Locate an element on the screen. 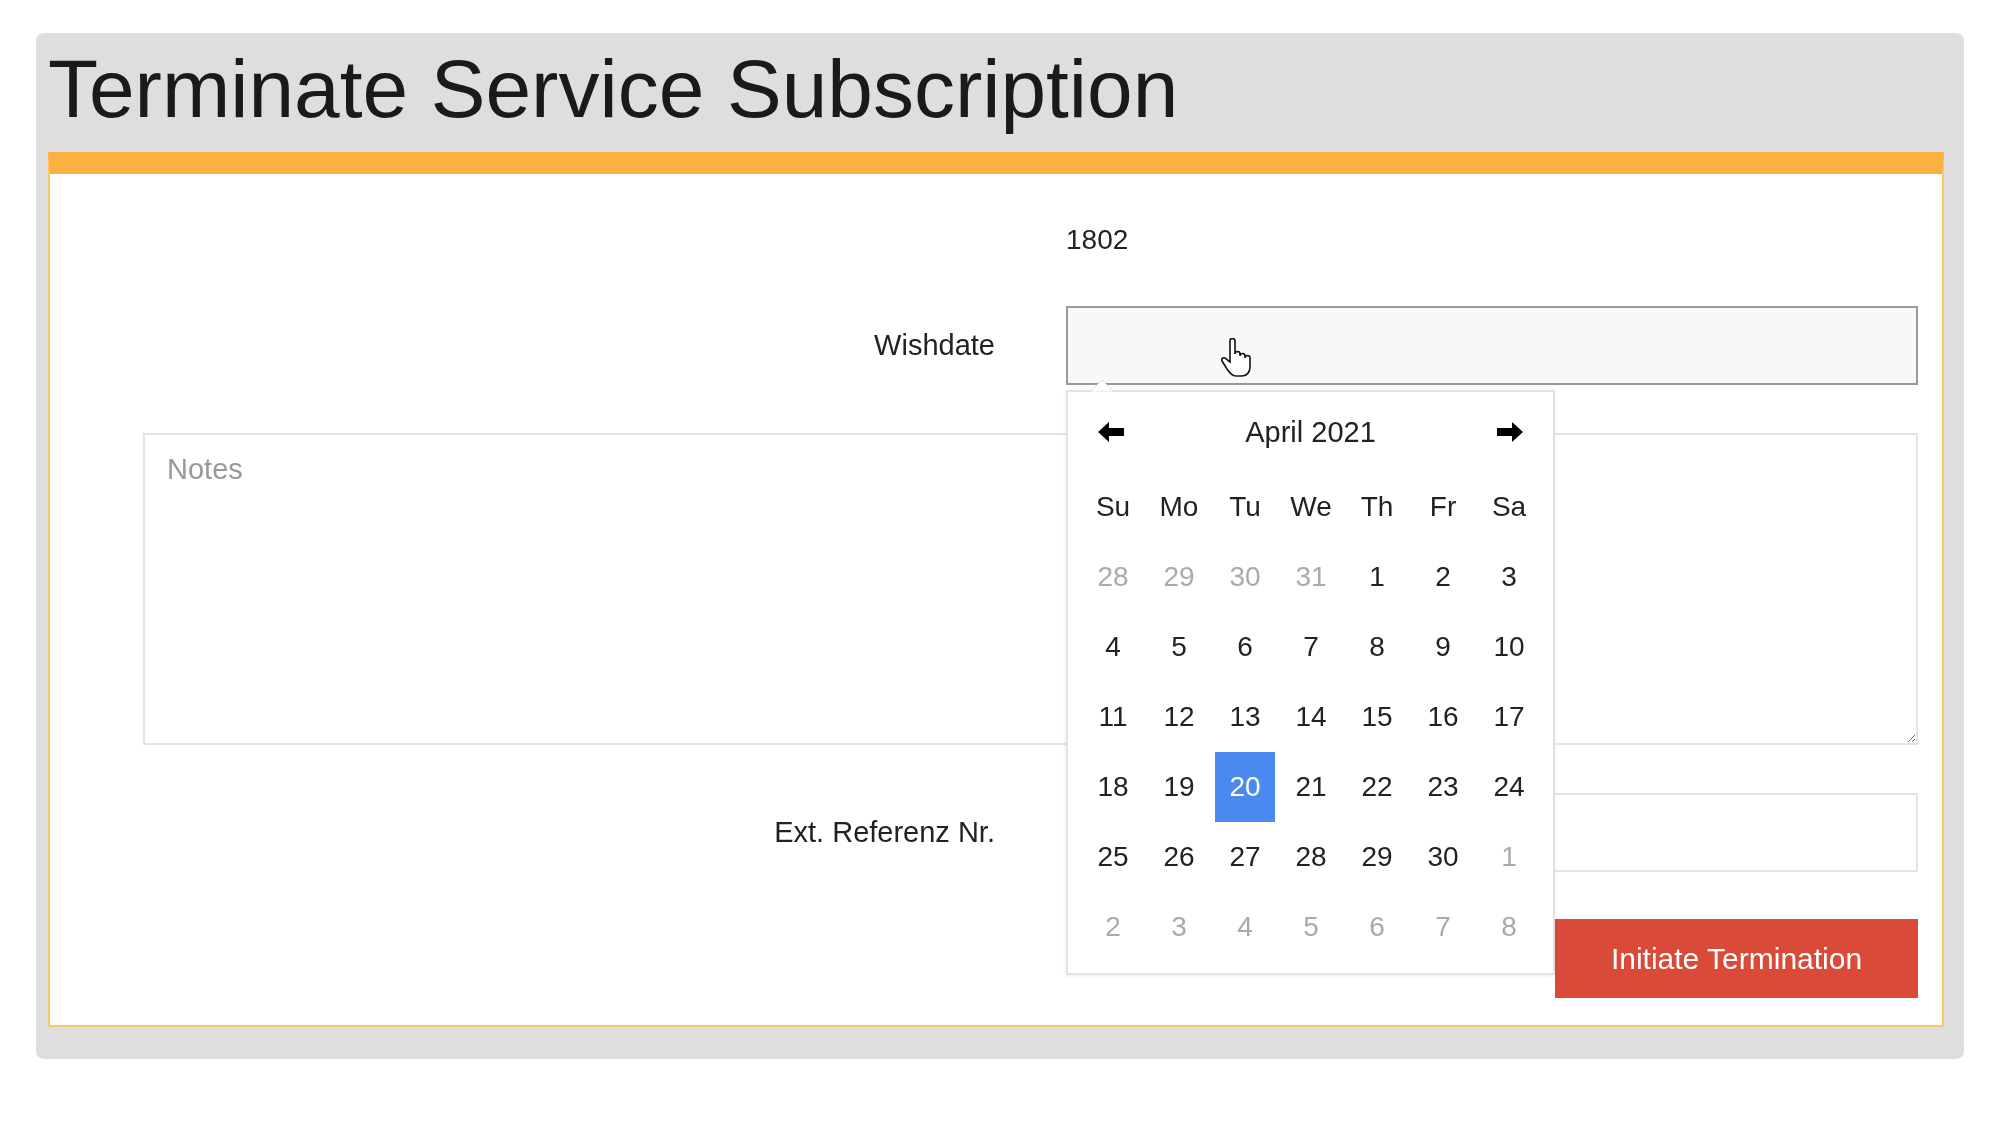 This screenshot has width=2000, height=1125. weekday-header: Su is located at coordinates (1113, 507).